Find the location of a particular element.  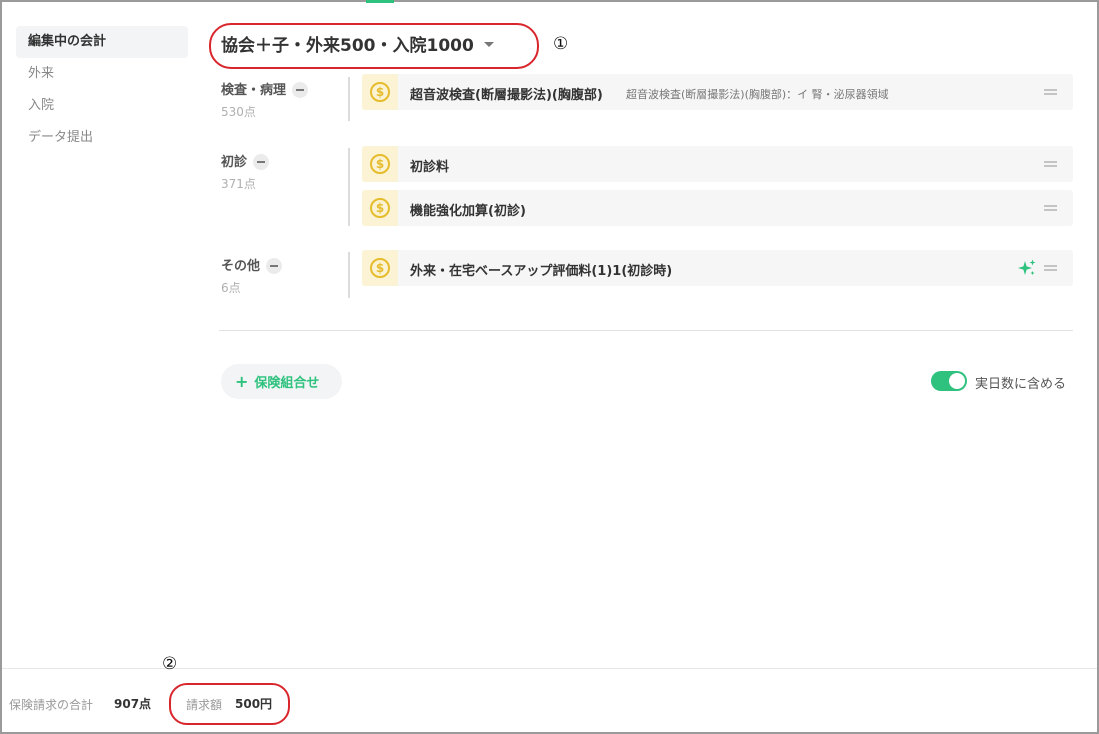

add-insurance-combination-button: + 保険組合せ is located at coordinates (281, 381).